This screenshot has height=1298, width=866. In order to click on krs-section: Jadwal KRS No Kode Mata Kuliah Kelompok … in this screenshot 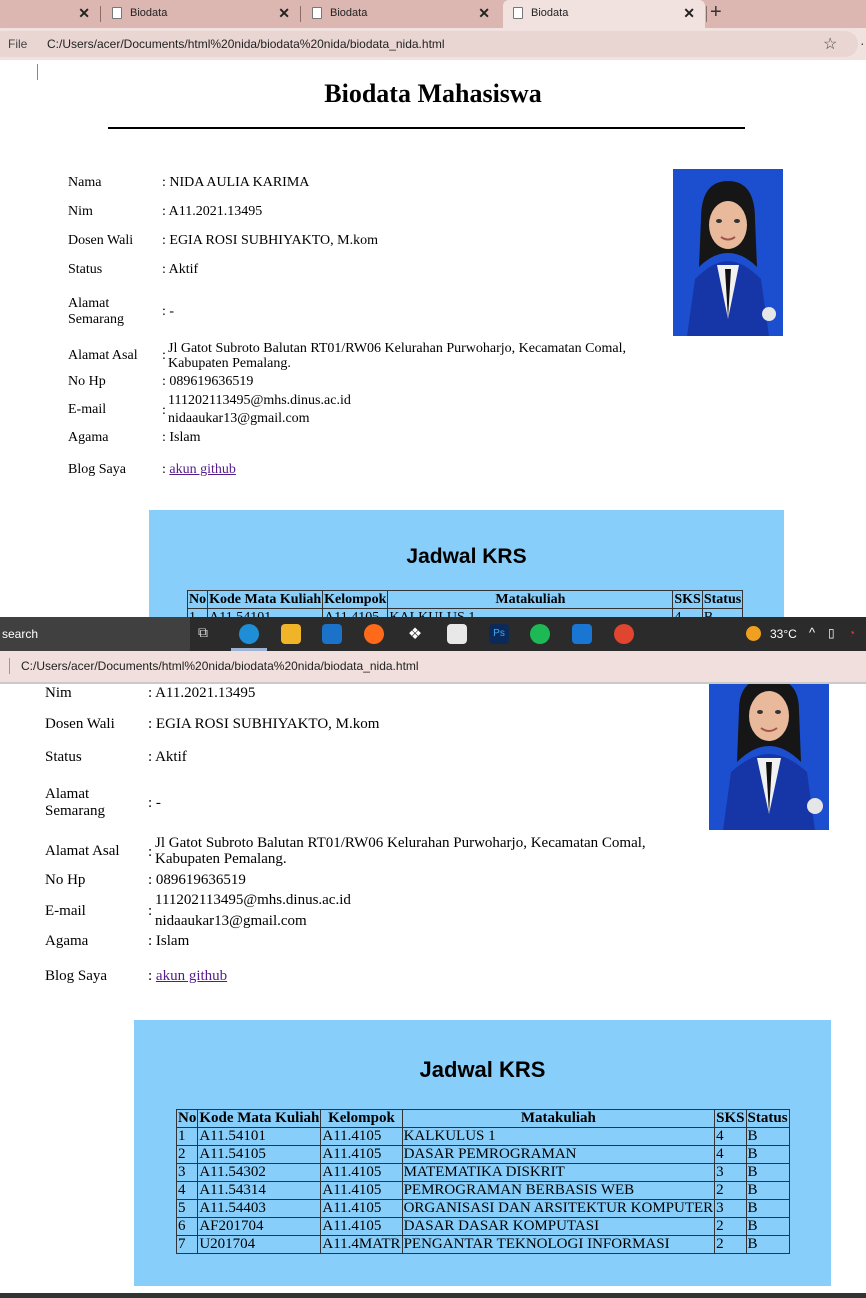, I will do `click(466, 563)`.